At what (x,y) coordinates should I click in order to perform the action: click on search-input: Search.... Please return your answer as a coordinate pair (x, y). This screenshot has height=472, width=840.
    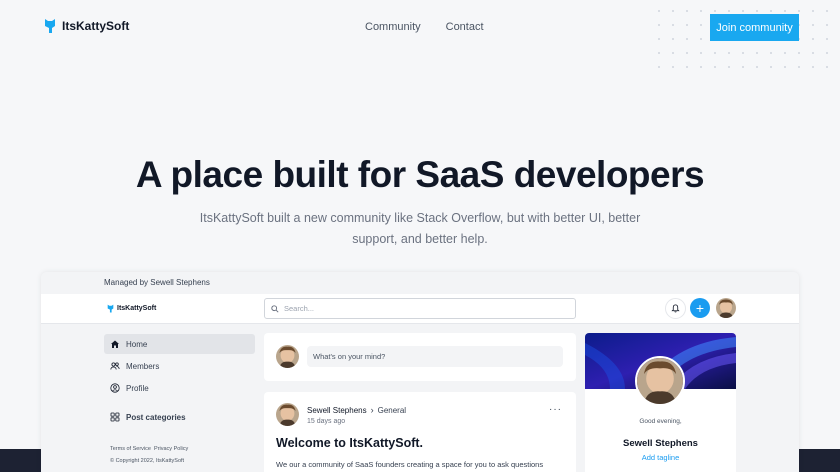
    Looking at the image, I should click on (420, 308).